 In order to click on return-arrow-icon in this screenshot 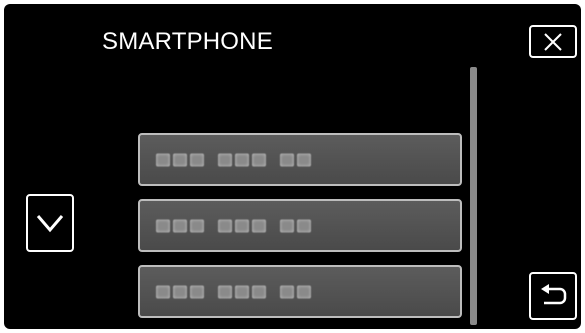, I will do `click(554, 294)`.